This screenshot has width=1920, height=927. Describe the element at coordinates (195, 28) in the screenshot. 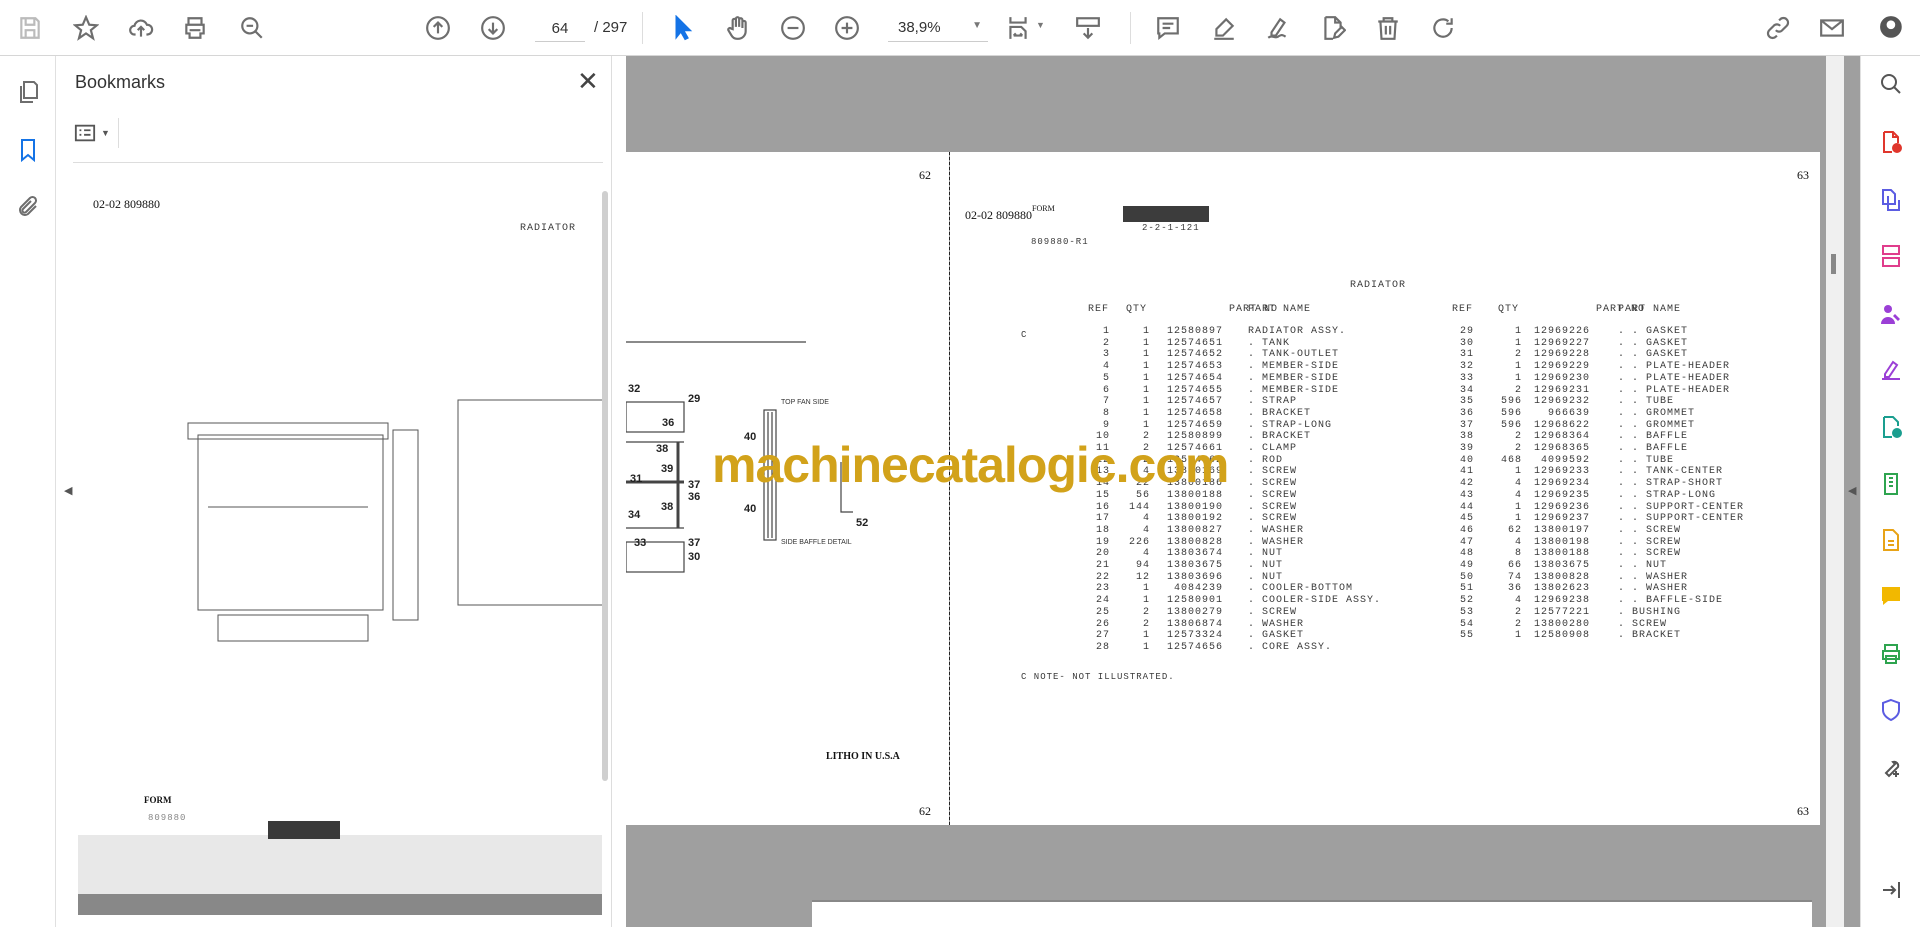

I see `print-icon` at that location.